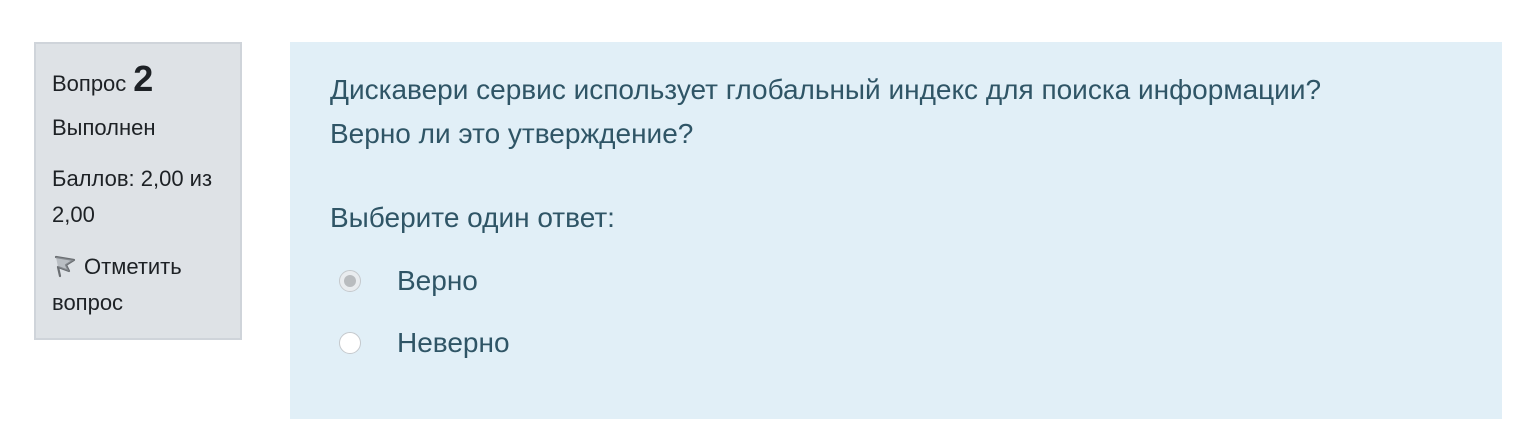  Describe the element at coordinates (896, 343) in the screenshot. I see `answer-option-false: Неверно` at that location.